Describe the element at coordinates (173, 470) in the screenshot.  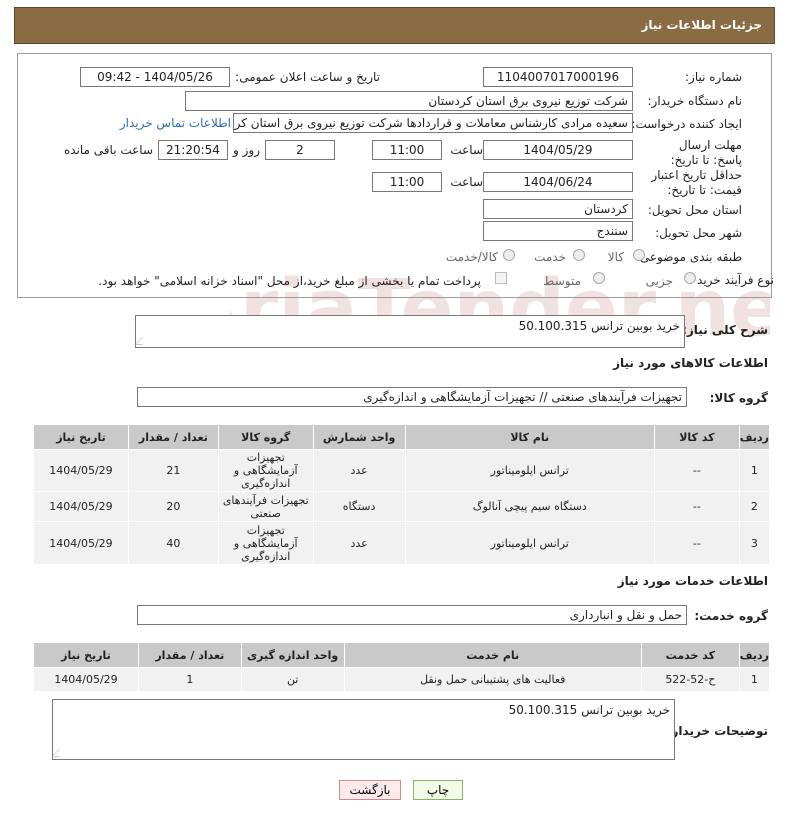
I see `cell-quantity: 21` at that location.